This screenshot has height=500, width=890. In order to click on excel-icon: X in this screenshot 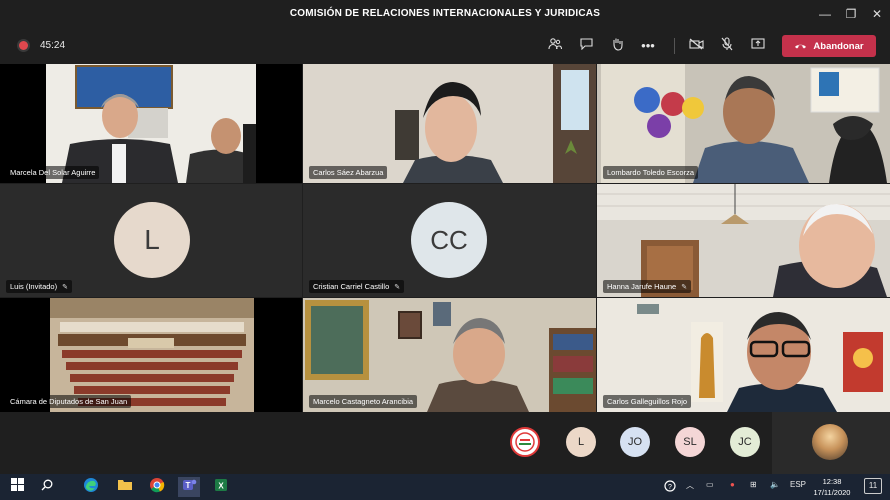, I will do `click(221, 487)`.